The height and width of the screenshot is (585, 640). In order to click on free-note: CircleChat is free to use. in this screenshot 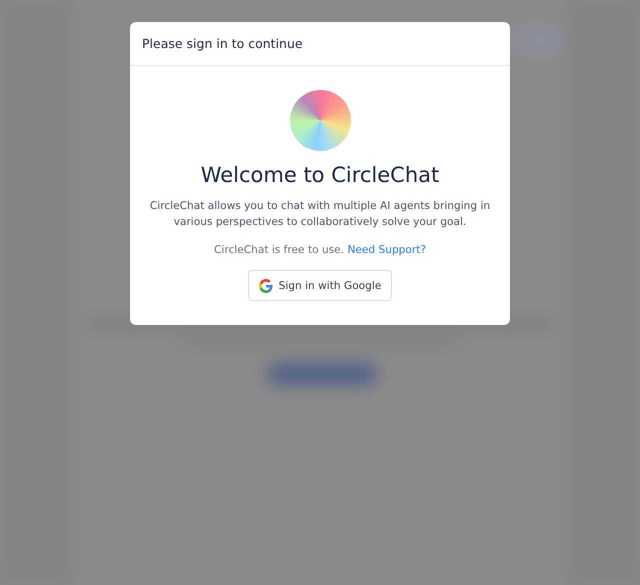, I will do `click(279, 250)`.